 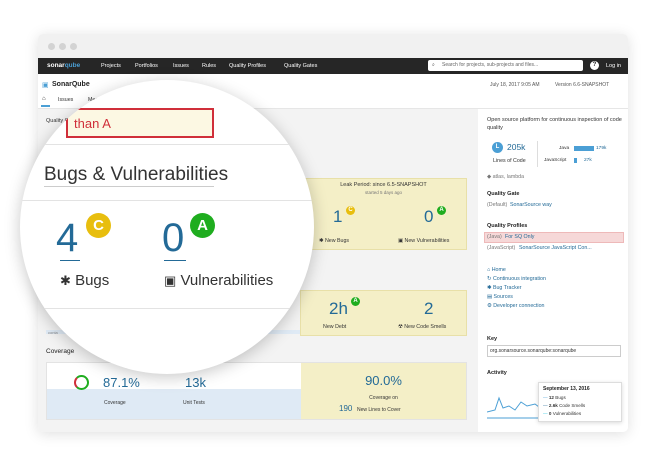 What do you see at coordinates (516, 147) in the screenshot?
I see `lines-of-code-value: 205k` at bounding box center [516, 147].